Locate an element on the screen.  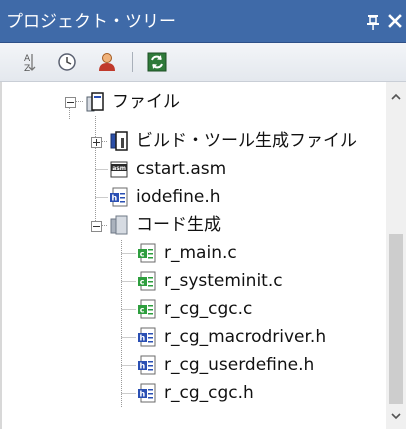
tree-left-border is located at coordinates (1, 255).